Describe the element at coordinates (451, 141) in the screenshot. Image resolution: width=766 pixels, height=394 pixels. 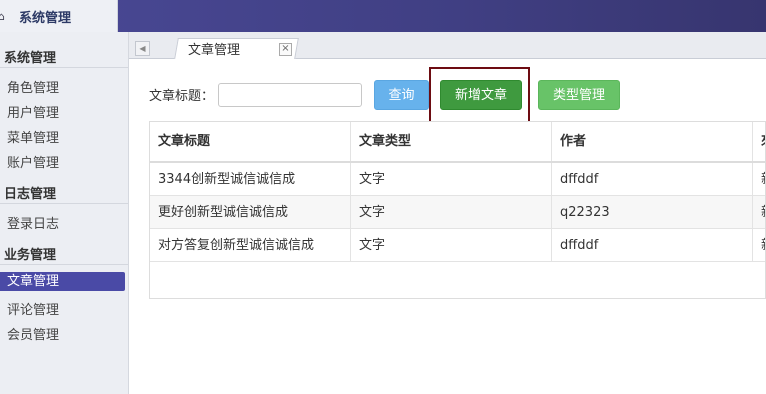
I see `column-header-type: 文章类型` at that location.